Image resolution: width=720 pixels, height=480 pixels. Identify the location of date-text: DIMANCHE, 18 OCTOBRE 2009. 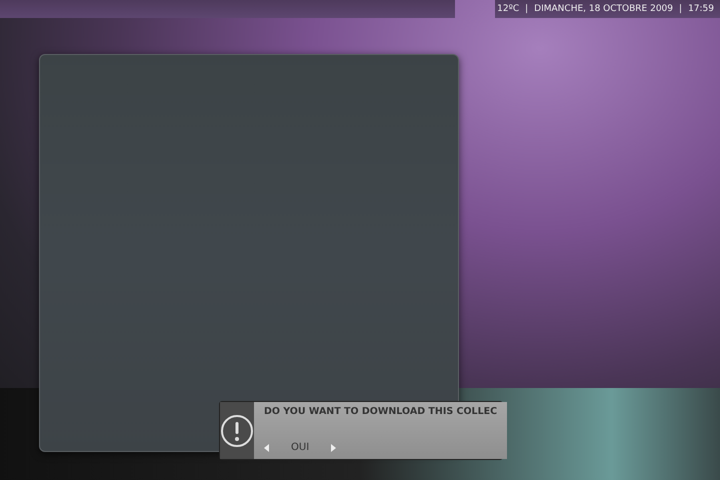
(604, 9).